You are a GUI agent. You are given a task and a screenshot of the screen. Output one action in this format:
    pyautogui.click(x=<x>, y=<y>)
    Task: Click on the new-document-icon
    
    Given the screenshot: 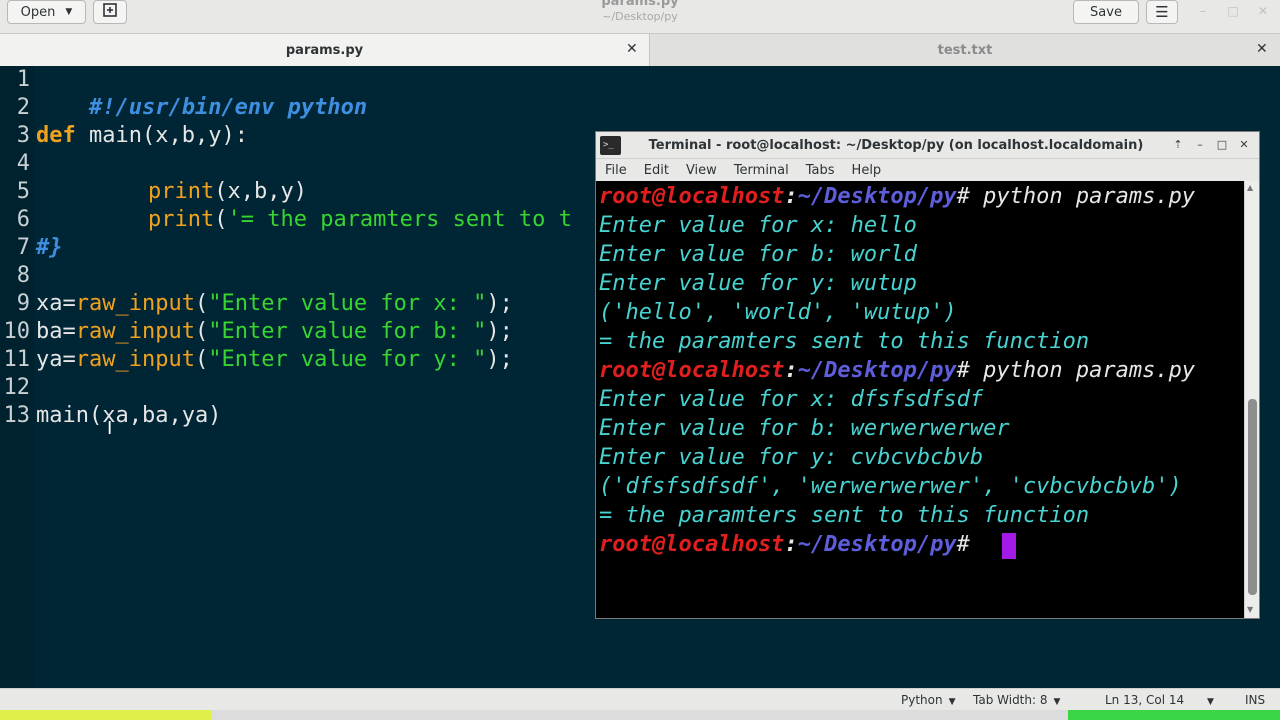 What is the action you would take?
    pyautogui.click(x=110, y=12)
    